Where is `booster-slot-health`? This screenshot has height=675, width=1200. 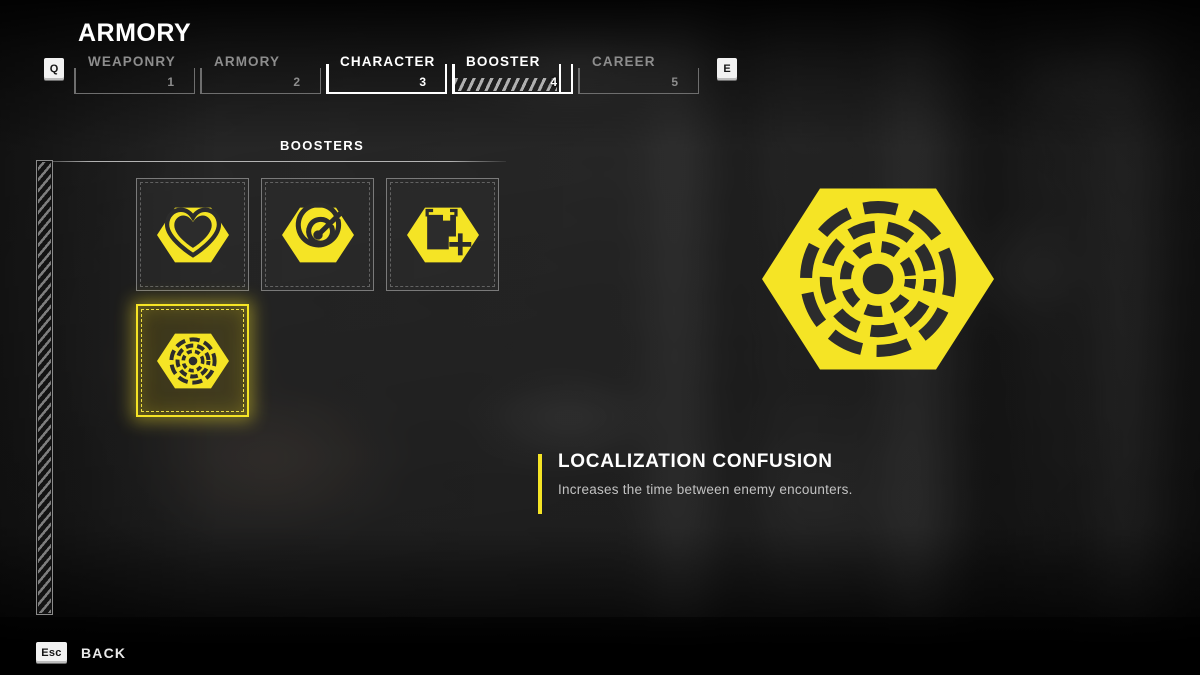
booster-slot-health is located at coordinates (192, 234).